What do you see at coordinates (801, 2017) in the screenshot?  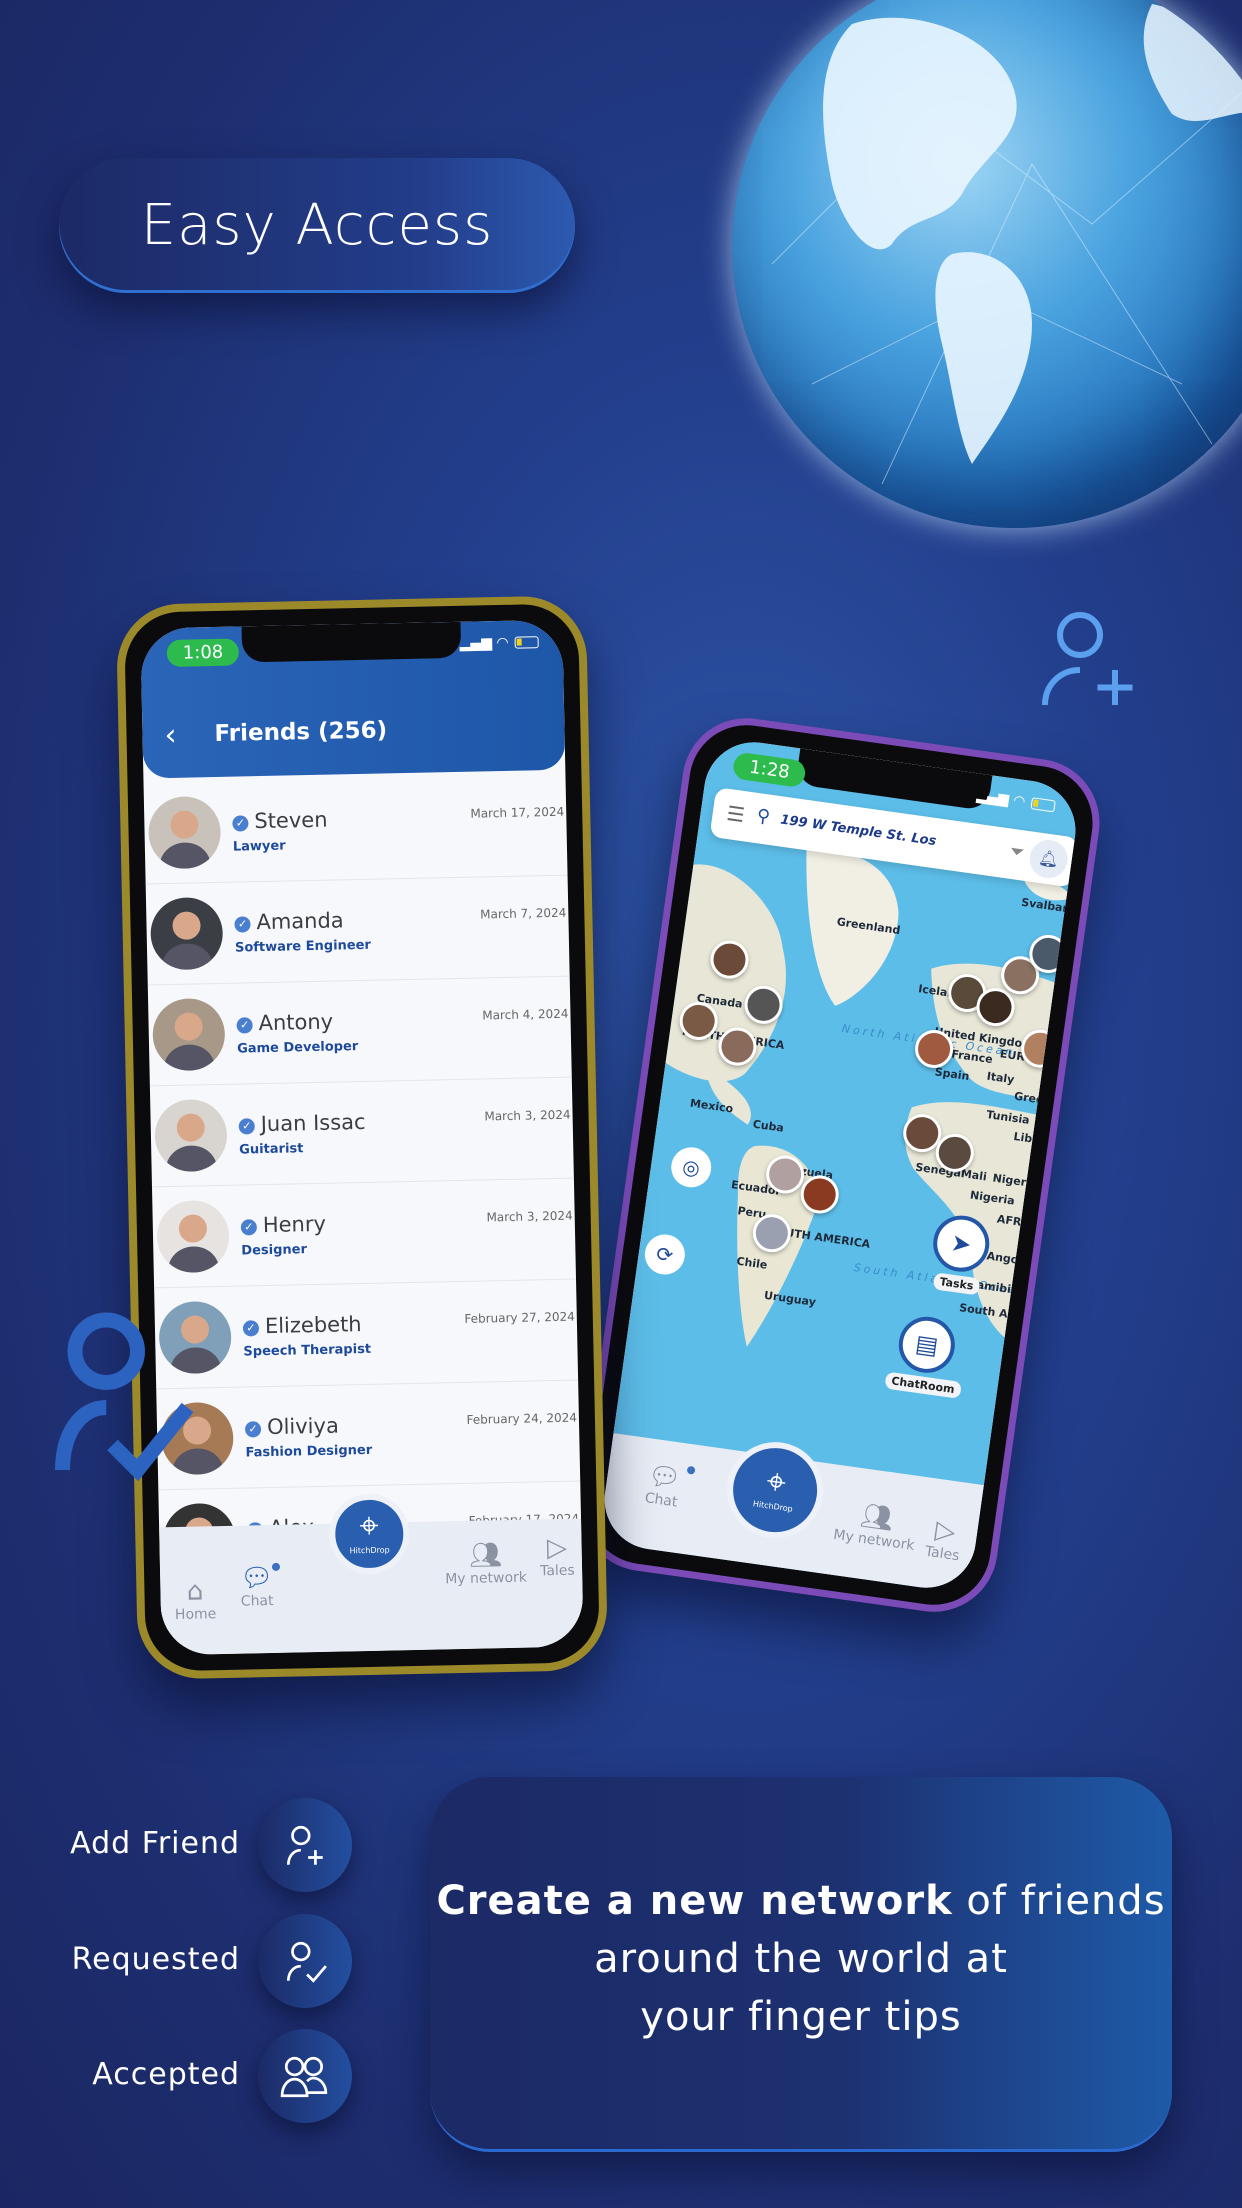 I see `tagline-line-3: your finger tips` at bounding box center [801, 2017].